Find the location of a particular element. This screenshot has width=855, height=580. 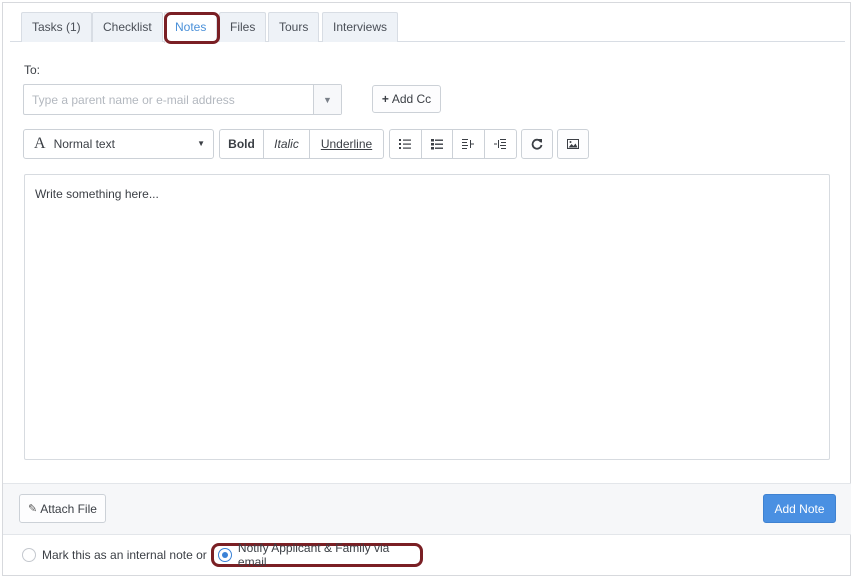

add-cc-button: + Add Cc is located at coordinates (406, 99).